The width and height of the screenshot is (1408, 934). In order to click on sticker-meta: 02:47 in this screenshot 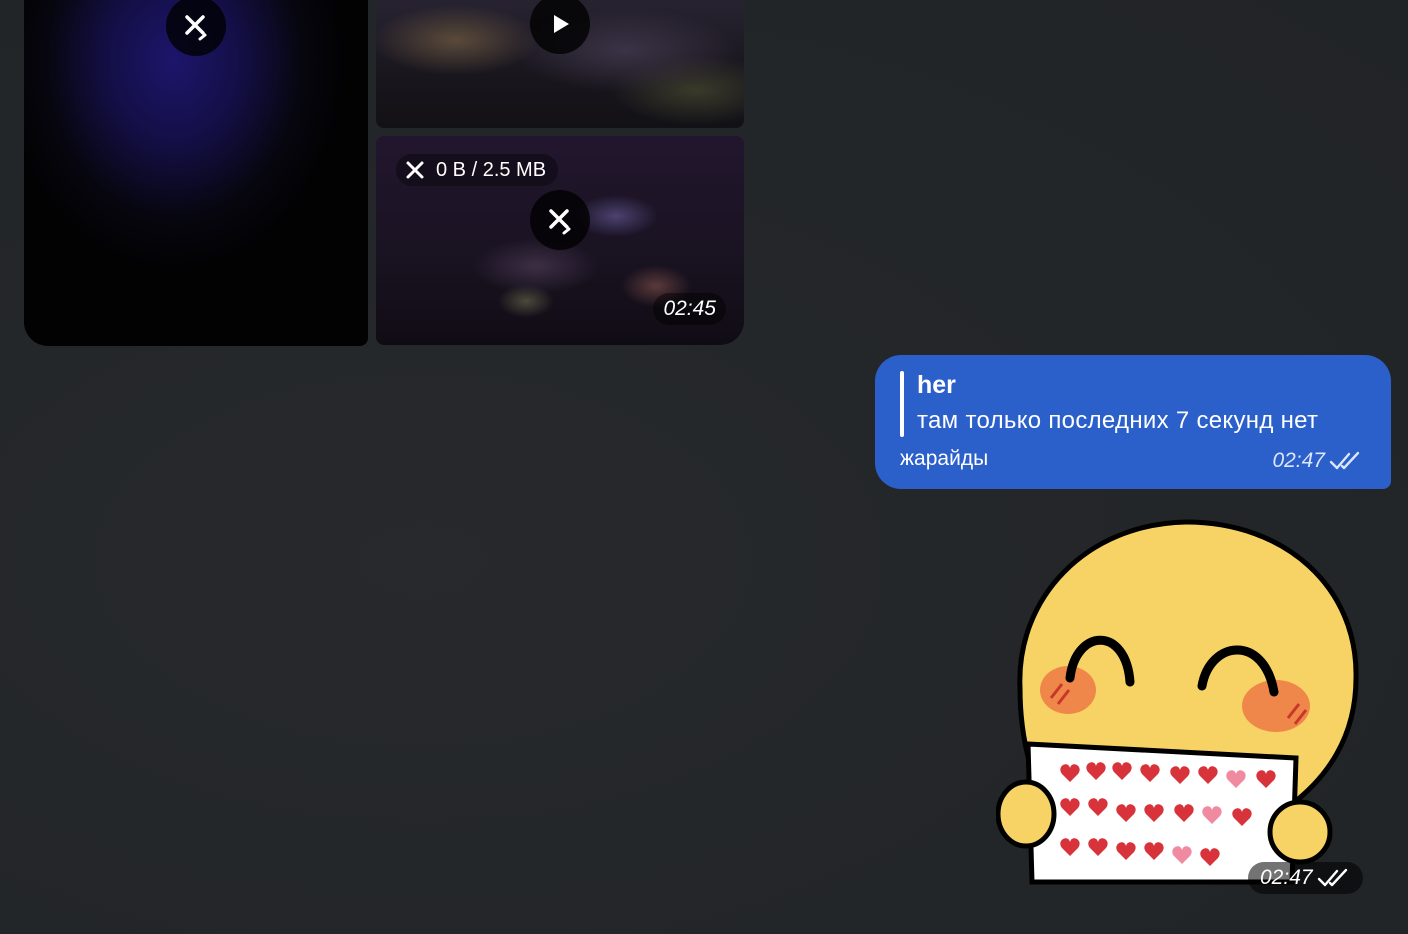, I will do `click(1305, 878)`.